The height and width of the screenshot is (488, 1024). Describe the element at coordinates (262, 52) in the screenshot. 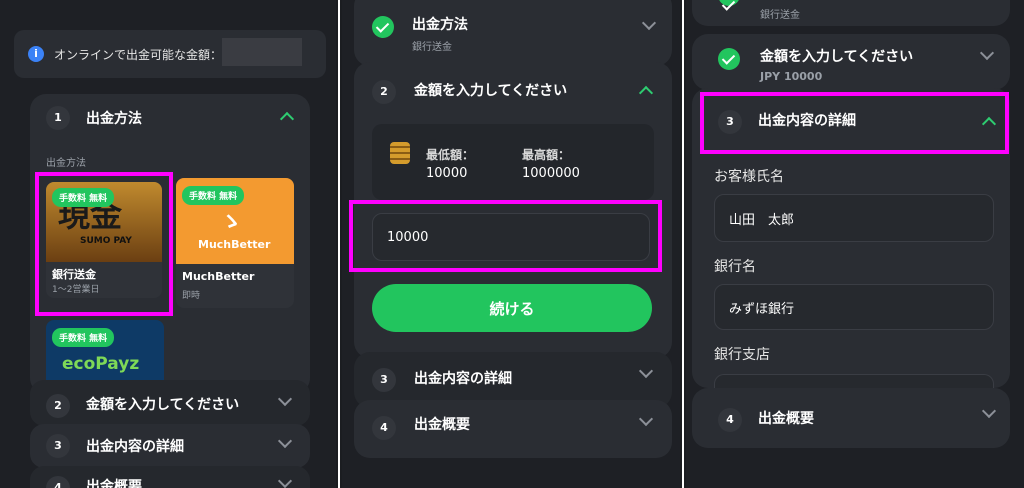

I see `redacted-amount` at that location.